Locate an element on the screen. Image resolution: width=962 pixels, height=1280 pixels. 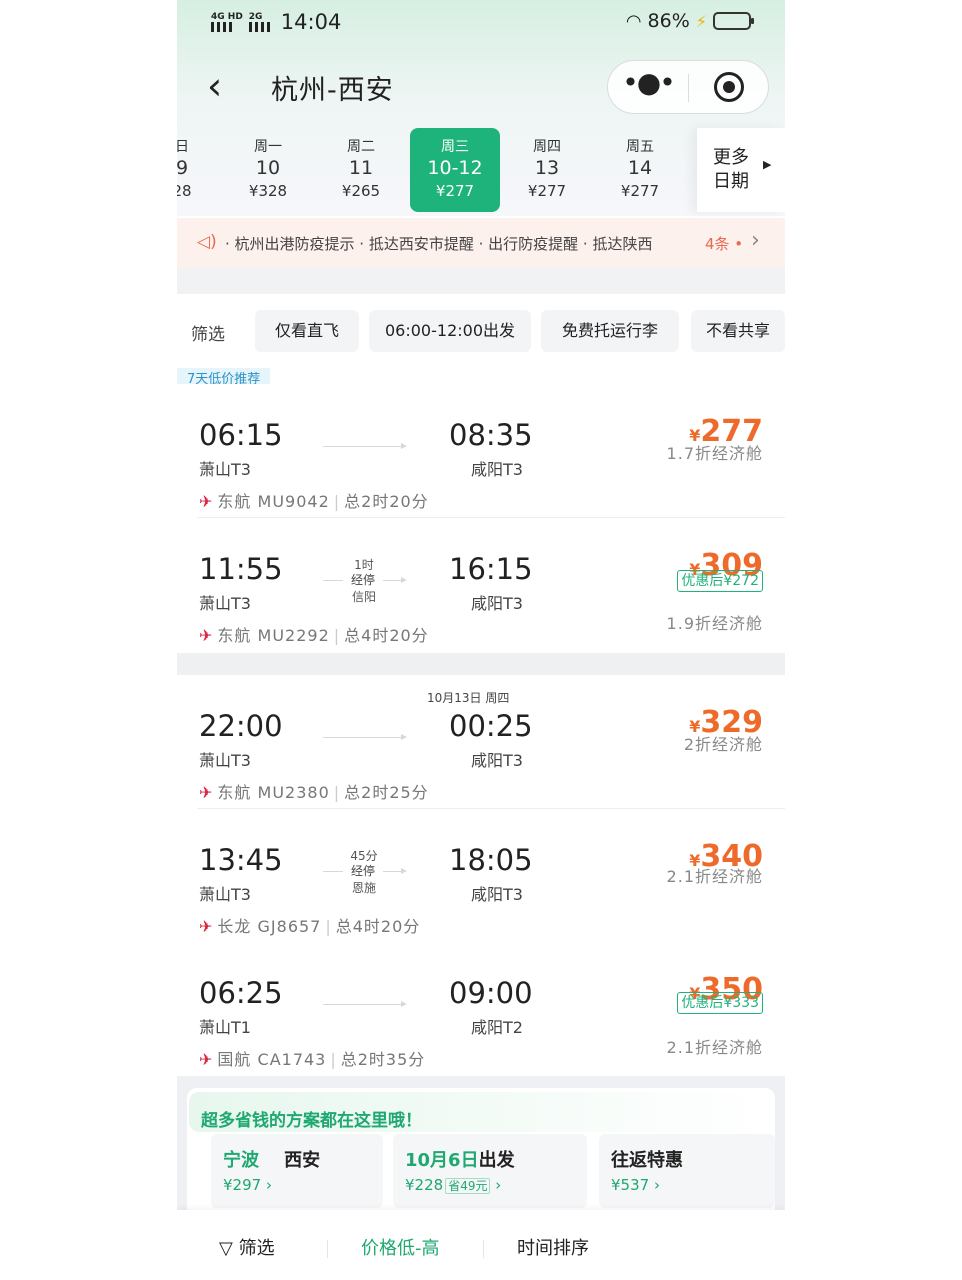
air-china-logo-icon: ✈ is located at coordinates (206, 1059).